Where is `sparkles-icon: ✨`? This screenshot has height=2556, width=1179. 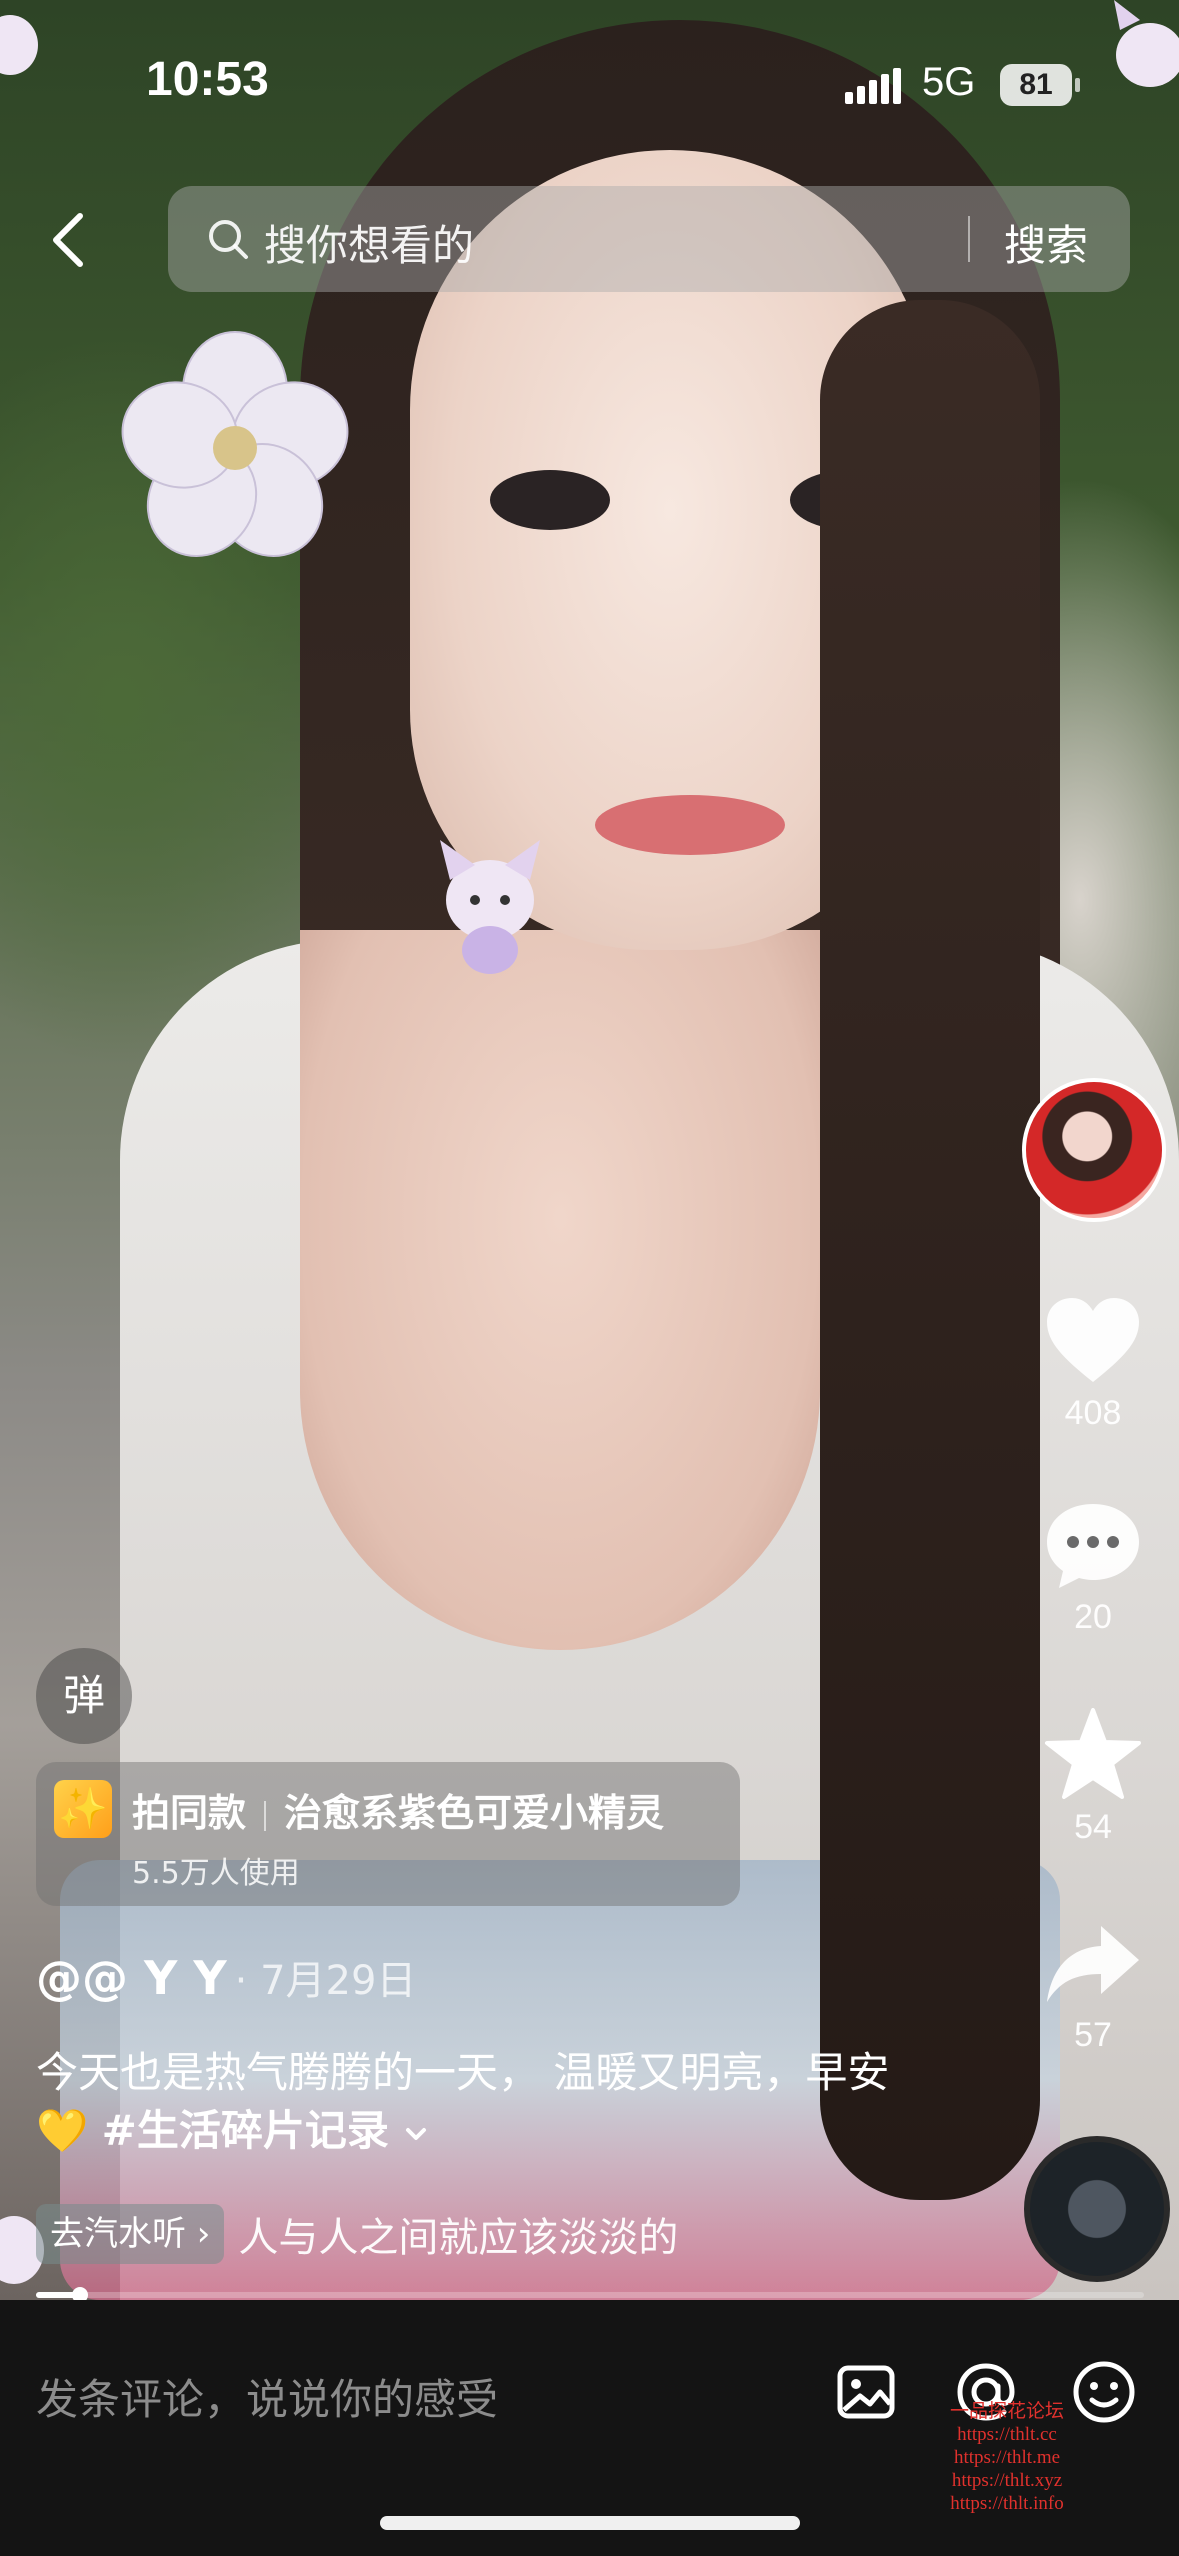 sparkles-icon: ✨ is located at coordinates (83, 1809).